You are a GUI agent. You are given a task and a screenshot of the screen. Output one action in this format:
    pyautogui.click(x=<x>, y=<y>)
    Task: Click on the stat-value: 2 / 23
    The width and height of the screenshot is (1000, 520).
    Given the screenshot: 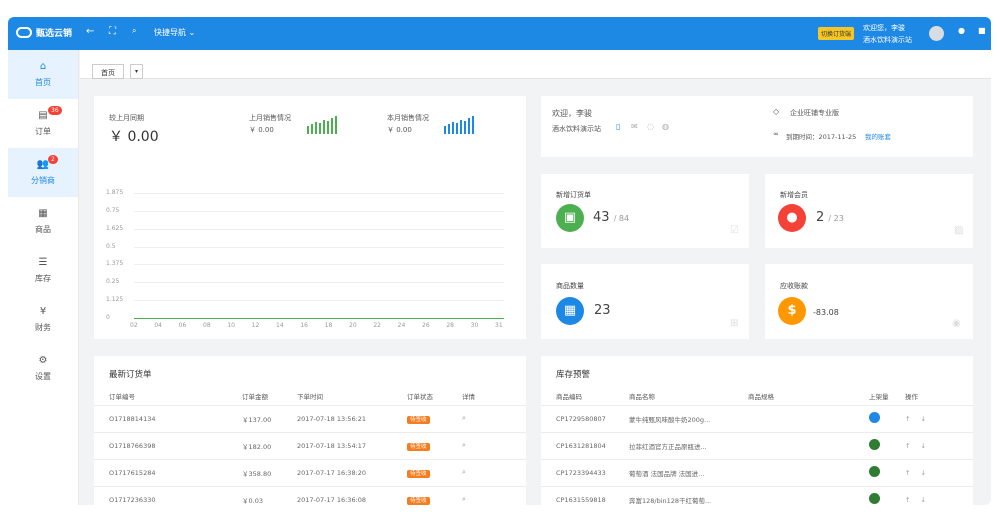 What is the action you would take?
    pyautogui.click(x=830, y=217)
    